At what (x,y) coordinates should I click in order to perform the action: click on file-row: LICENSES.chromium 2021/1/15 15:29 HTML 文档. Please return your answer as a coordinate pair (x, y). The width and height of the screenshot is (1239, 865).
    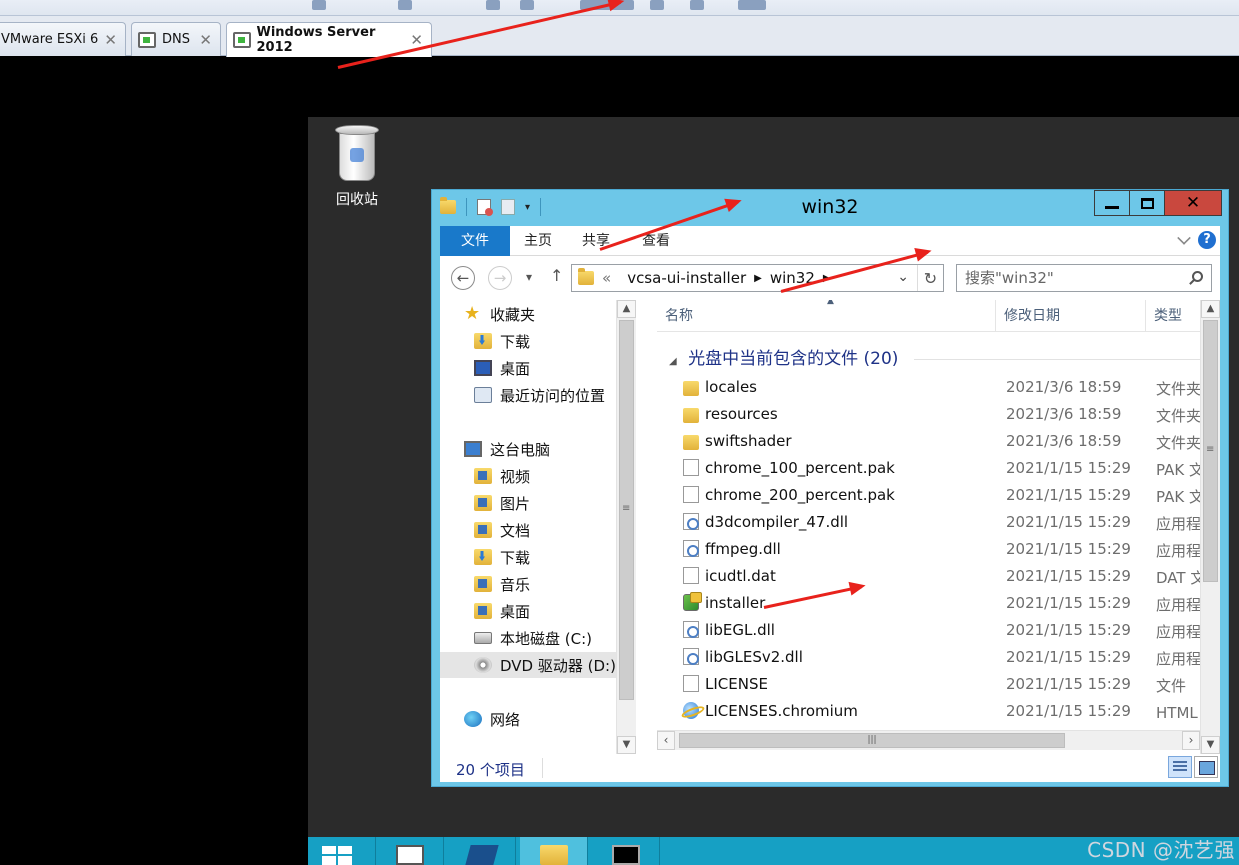
    Looking at the image, I should click on (928, 711).